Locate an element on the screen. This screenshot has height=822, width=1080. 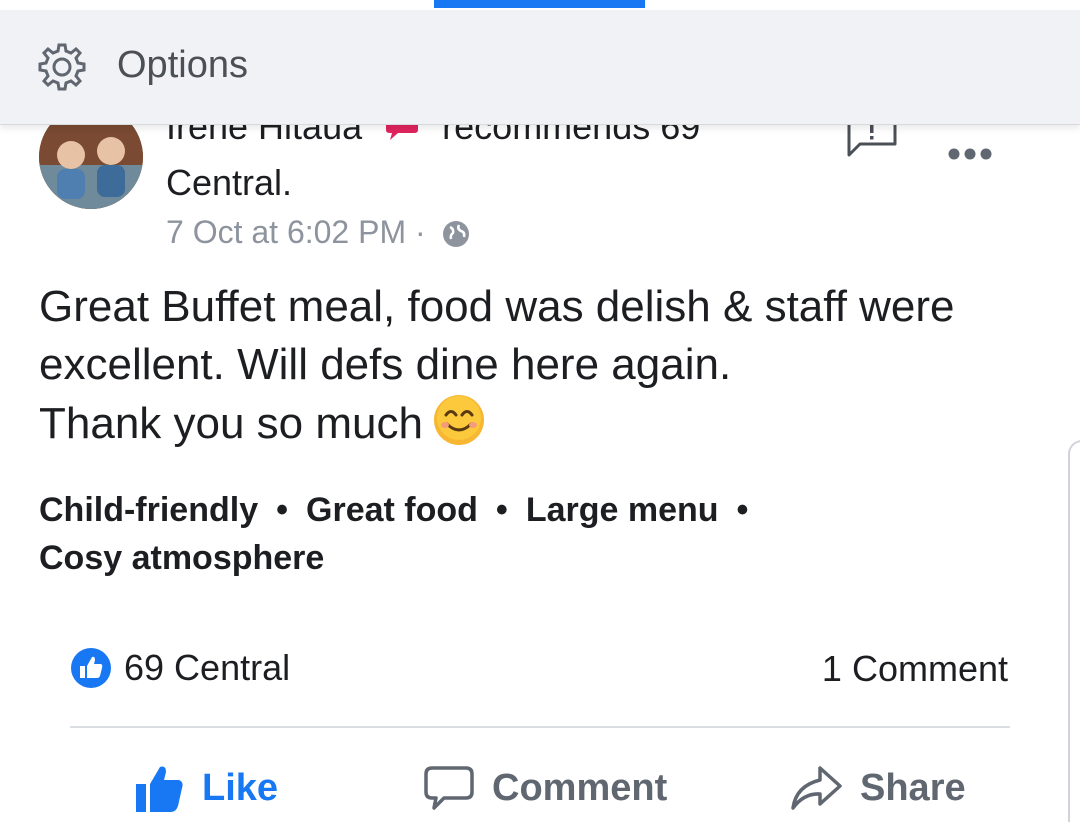
comment-icon is located at coordinates (449, 788).